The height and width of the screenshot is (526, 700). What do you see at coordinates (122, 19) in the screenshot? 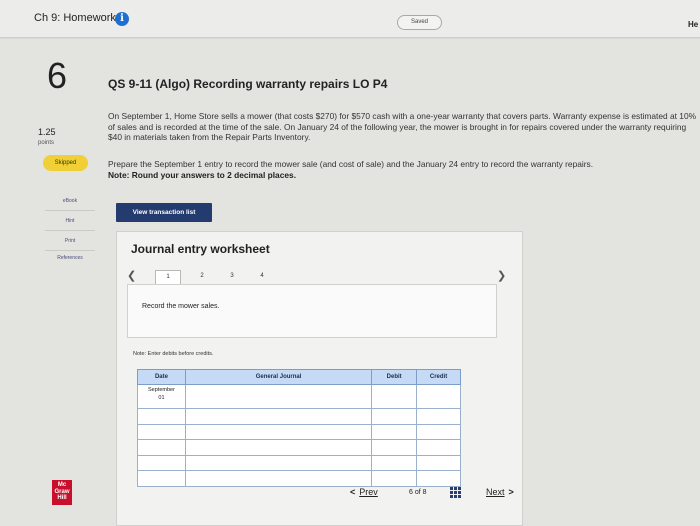
I see `info-icon: i` at bounding box center [122, 19].